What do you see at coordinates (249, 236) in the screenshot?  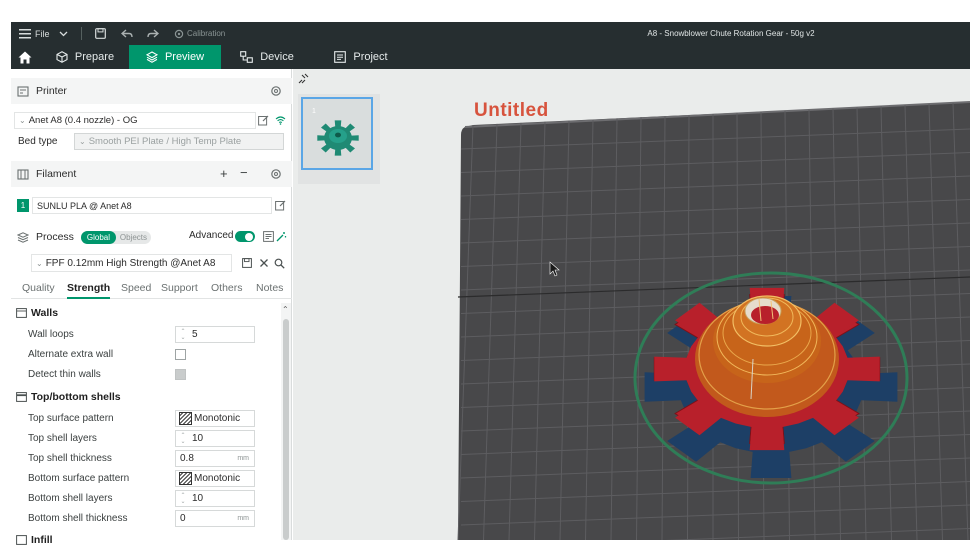 I see `advanced-toggle-knob` at bounding box center [249, 236].